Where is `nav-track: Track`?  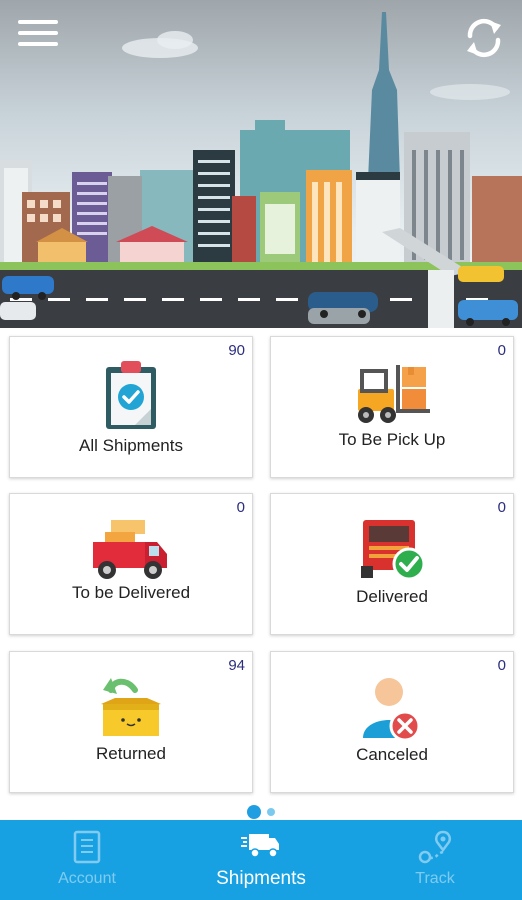
nav-track: Track is located at coordinates (435, 860).